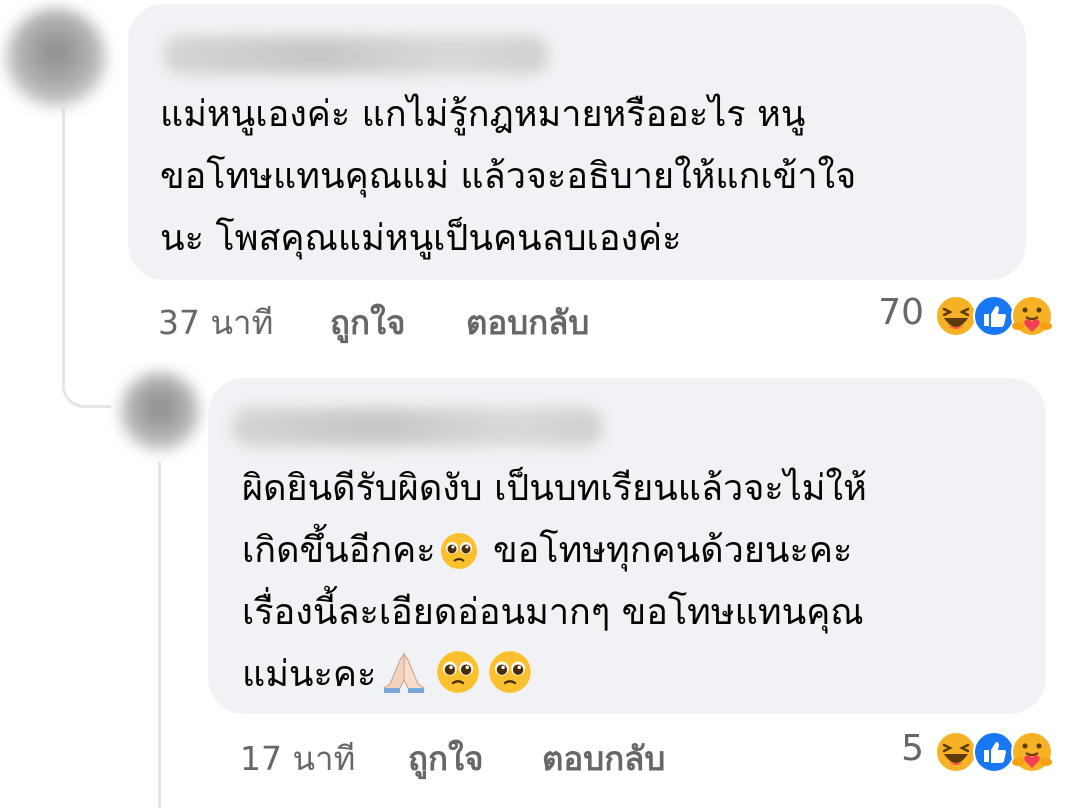  Describe the element at coordinates (892, 312) in the screenshot. I see `reaction-count: 70` at that location.